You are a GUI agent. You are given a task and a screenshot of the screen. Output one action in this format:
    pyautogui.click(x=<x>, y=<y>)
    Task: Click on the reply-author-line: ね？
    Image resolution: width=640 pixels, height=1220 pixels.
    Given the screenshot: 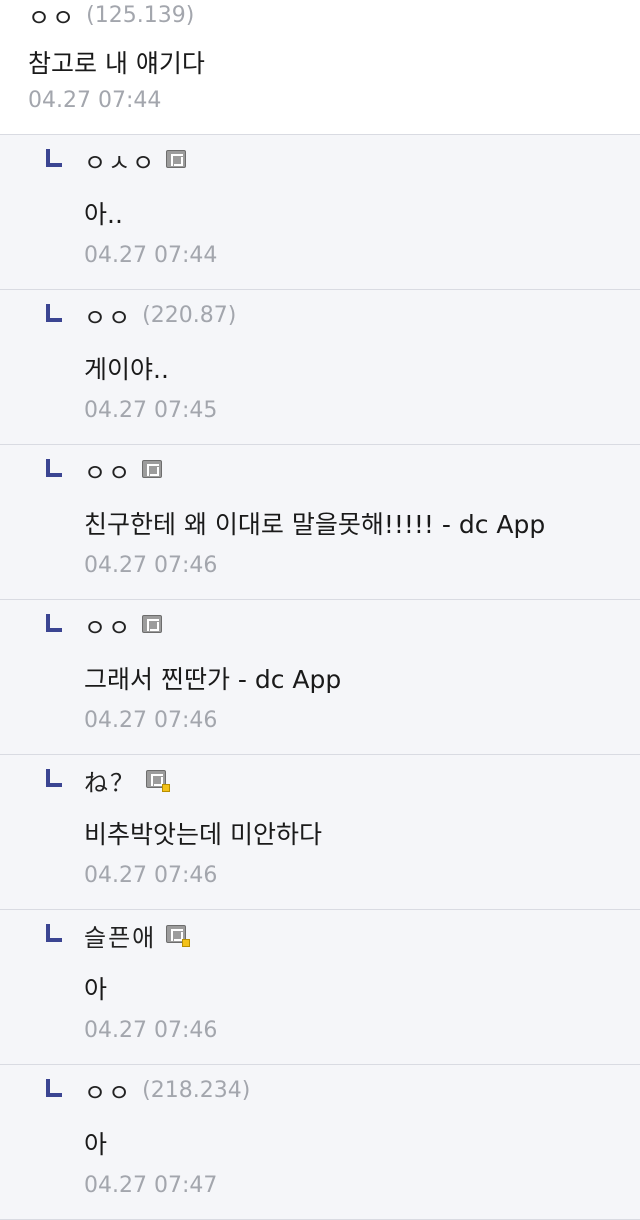 What is the action you would take?
    pyautogui.click(x=127, y=780)
    